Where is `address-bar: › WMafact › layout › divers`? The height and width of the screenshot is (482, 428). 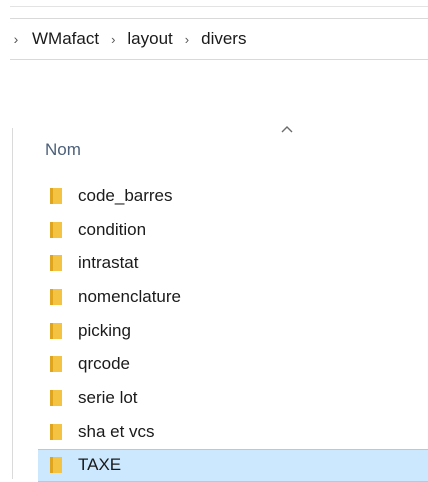 address-bar: › WMafact › layout › divers is located at coordinates (219, 39).